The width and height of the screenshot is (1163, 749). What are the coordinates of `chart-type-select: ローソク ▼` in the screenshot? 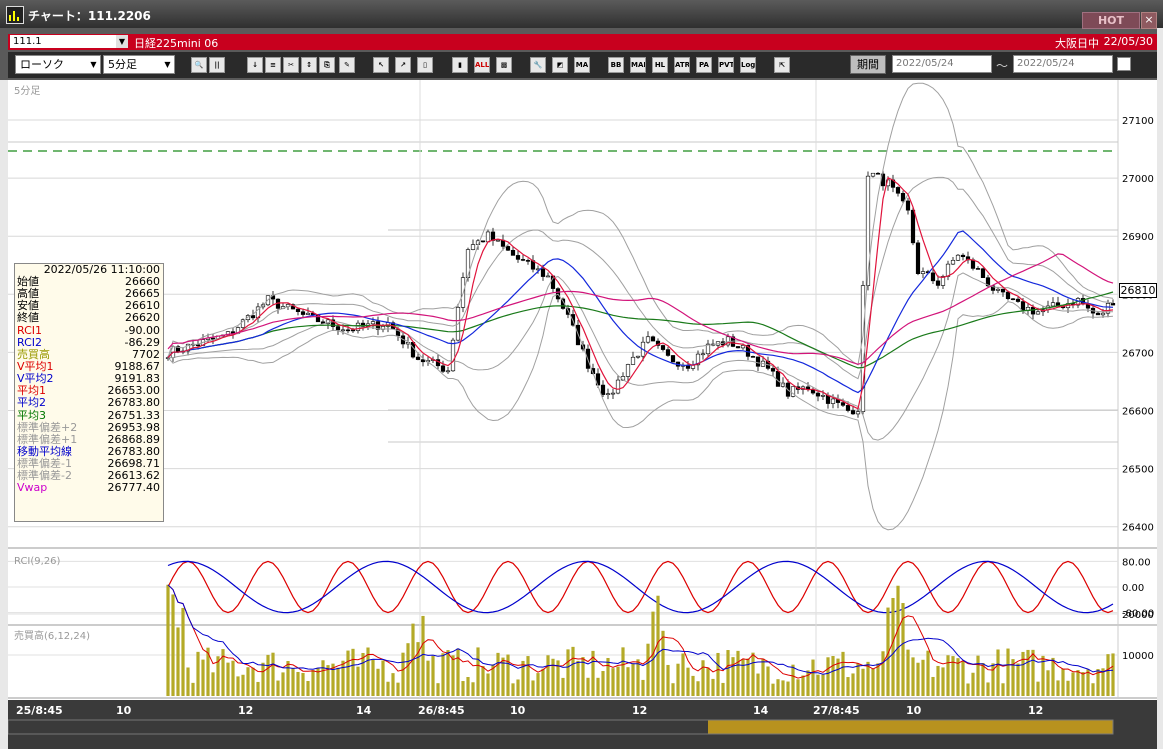 It's located at (58, 64).